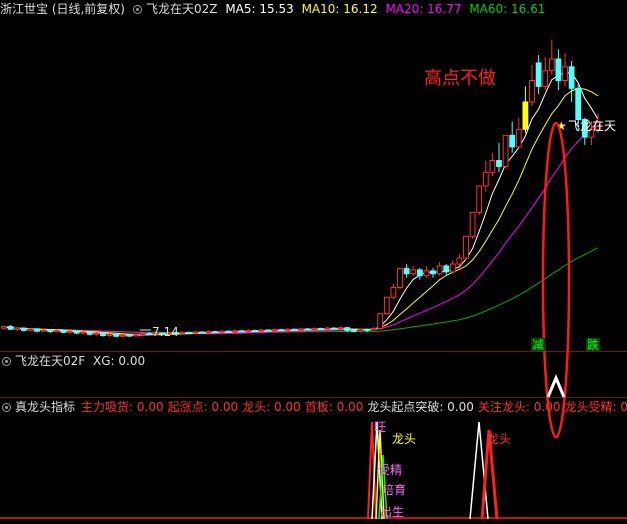 The height and width of the screenshot is (524, 627). I want to click on xg-settings-icon, so click(6, 361).